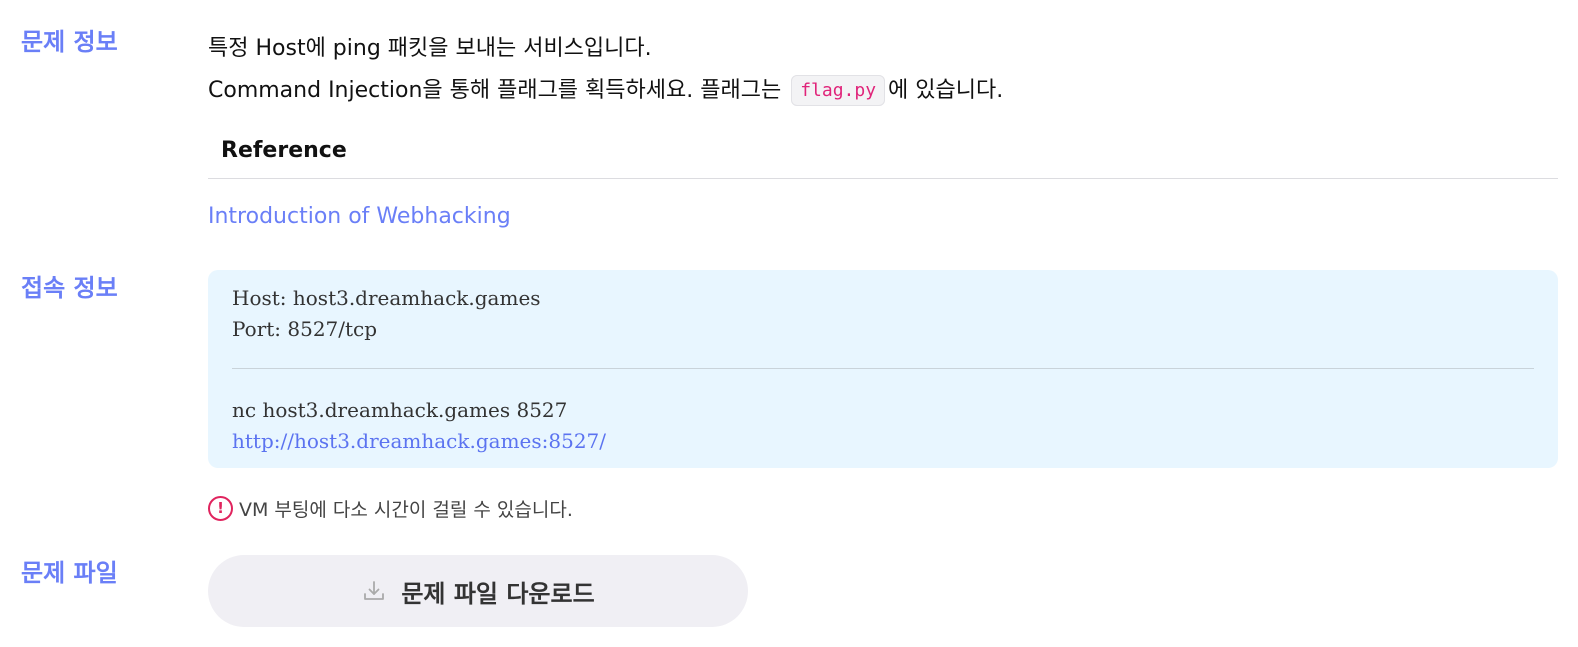  I want to click on section-label-problem-file: 문제 파일, so click(69, 573).